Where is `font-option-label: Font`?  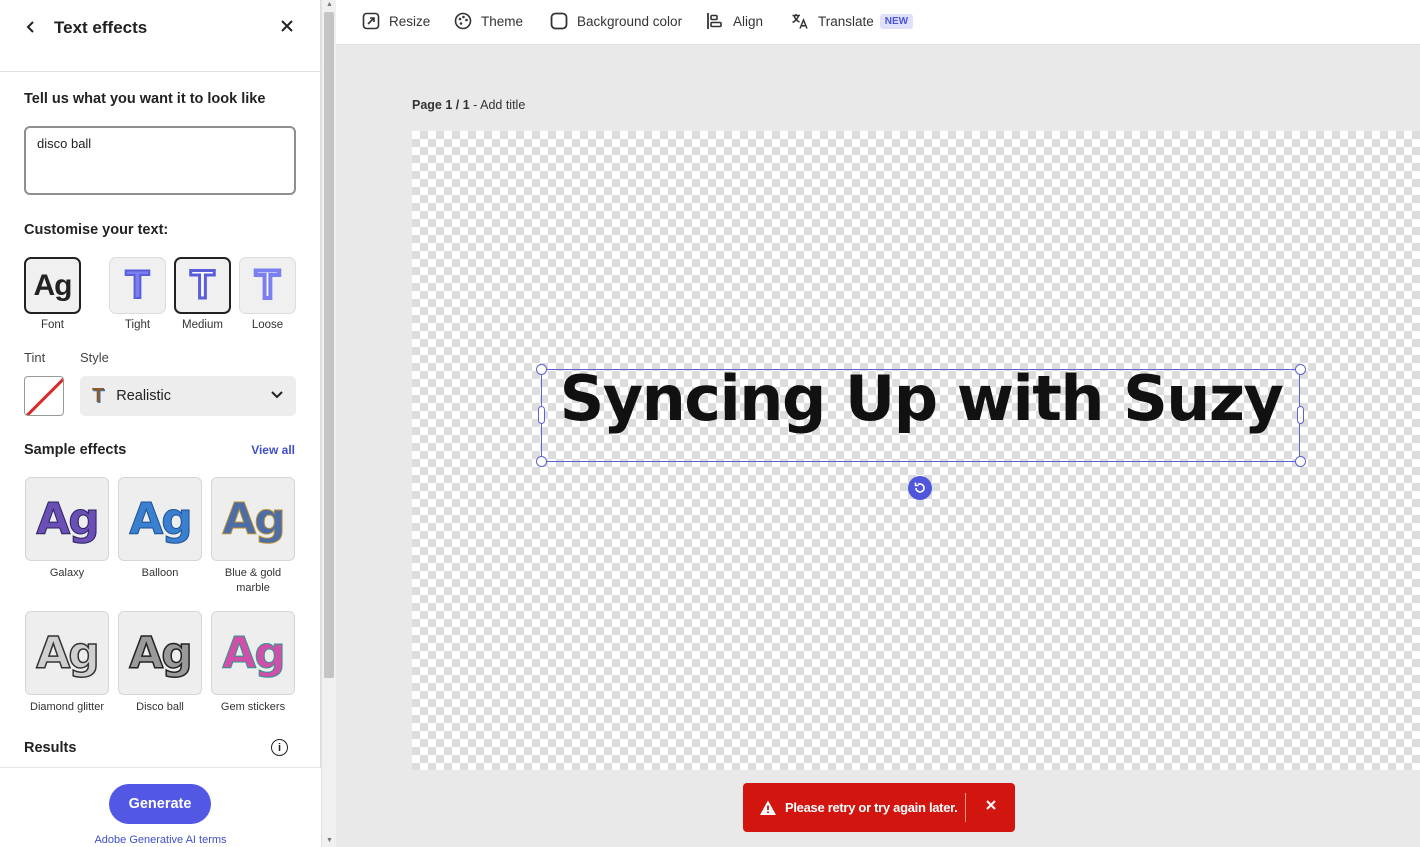
font-option-label: Font is located at coordinates (52, 325).